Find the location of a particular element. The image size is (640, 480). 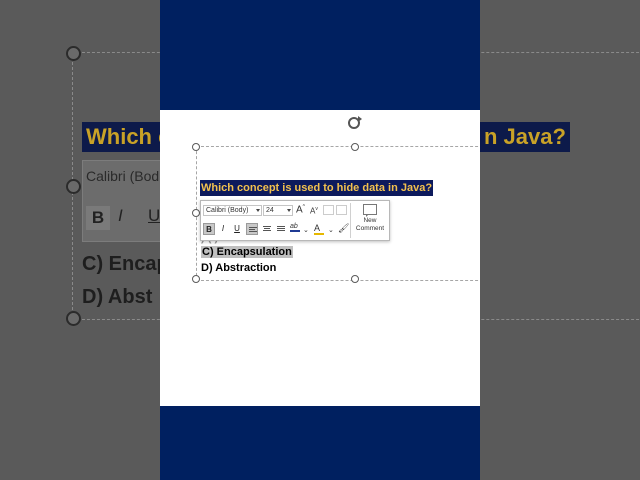

bg-bold: B is located at coordinates (98, 218).